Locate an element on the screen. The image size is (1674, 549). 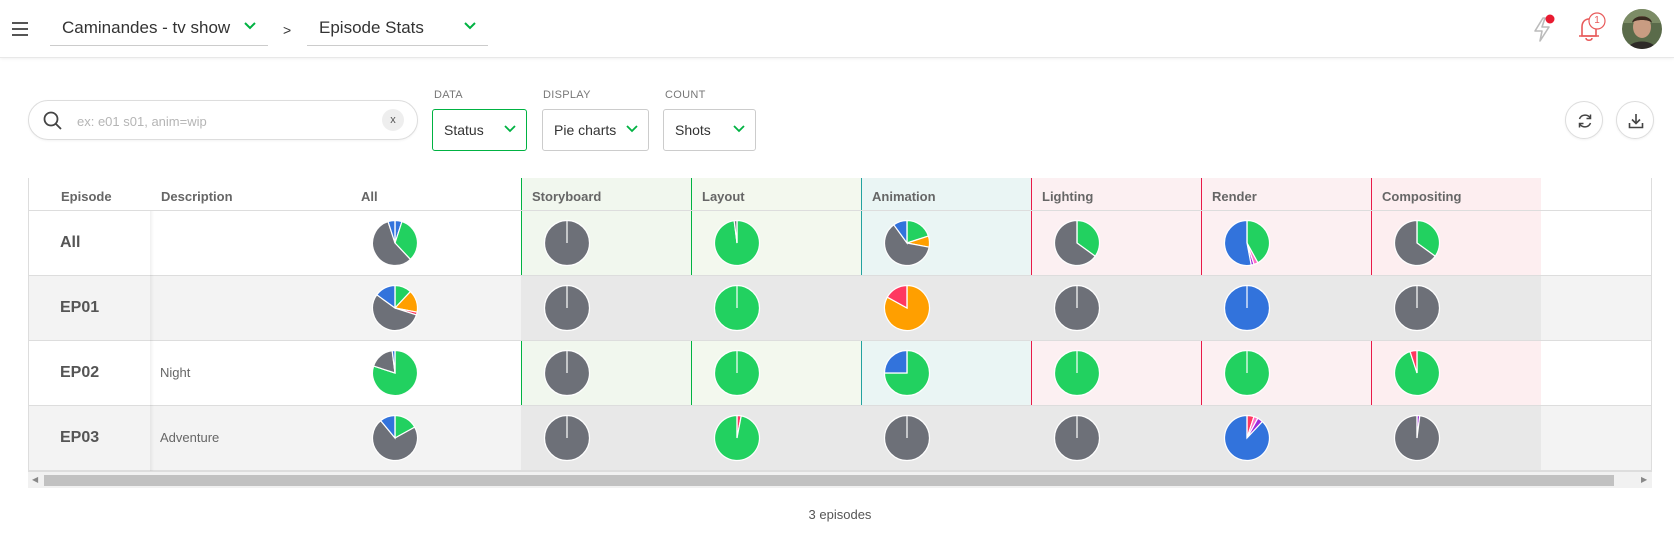
header-task: Layout is located at coordinates (723, 194).